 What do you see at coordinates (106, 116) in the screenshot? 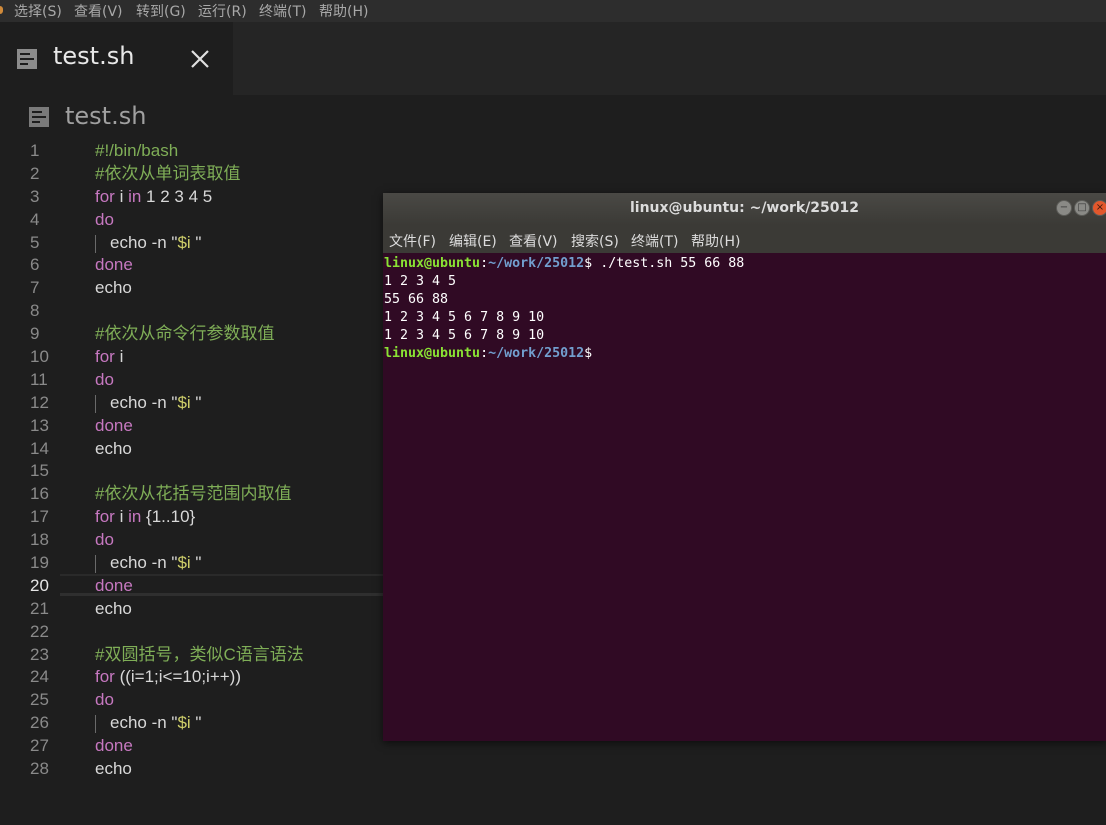
I see `editor-file-title: test.sh` at bounding box center [106, 116].